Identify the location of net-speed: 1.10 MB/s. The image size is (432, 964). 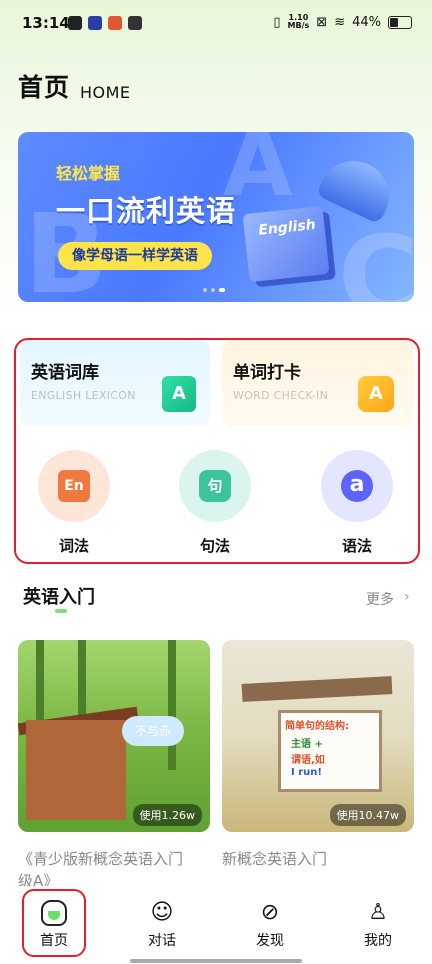
(299, 22).